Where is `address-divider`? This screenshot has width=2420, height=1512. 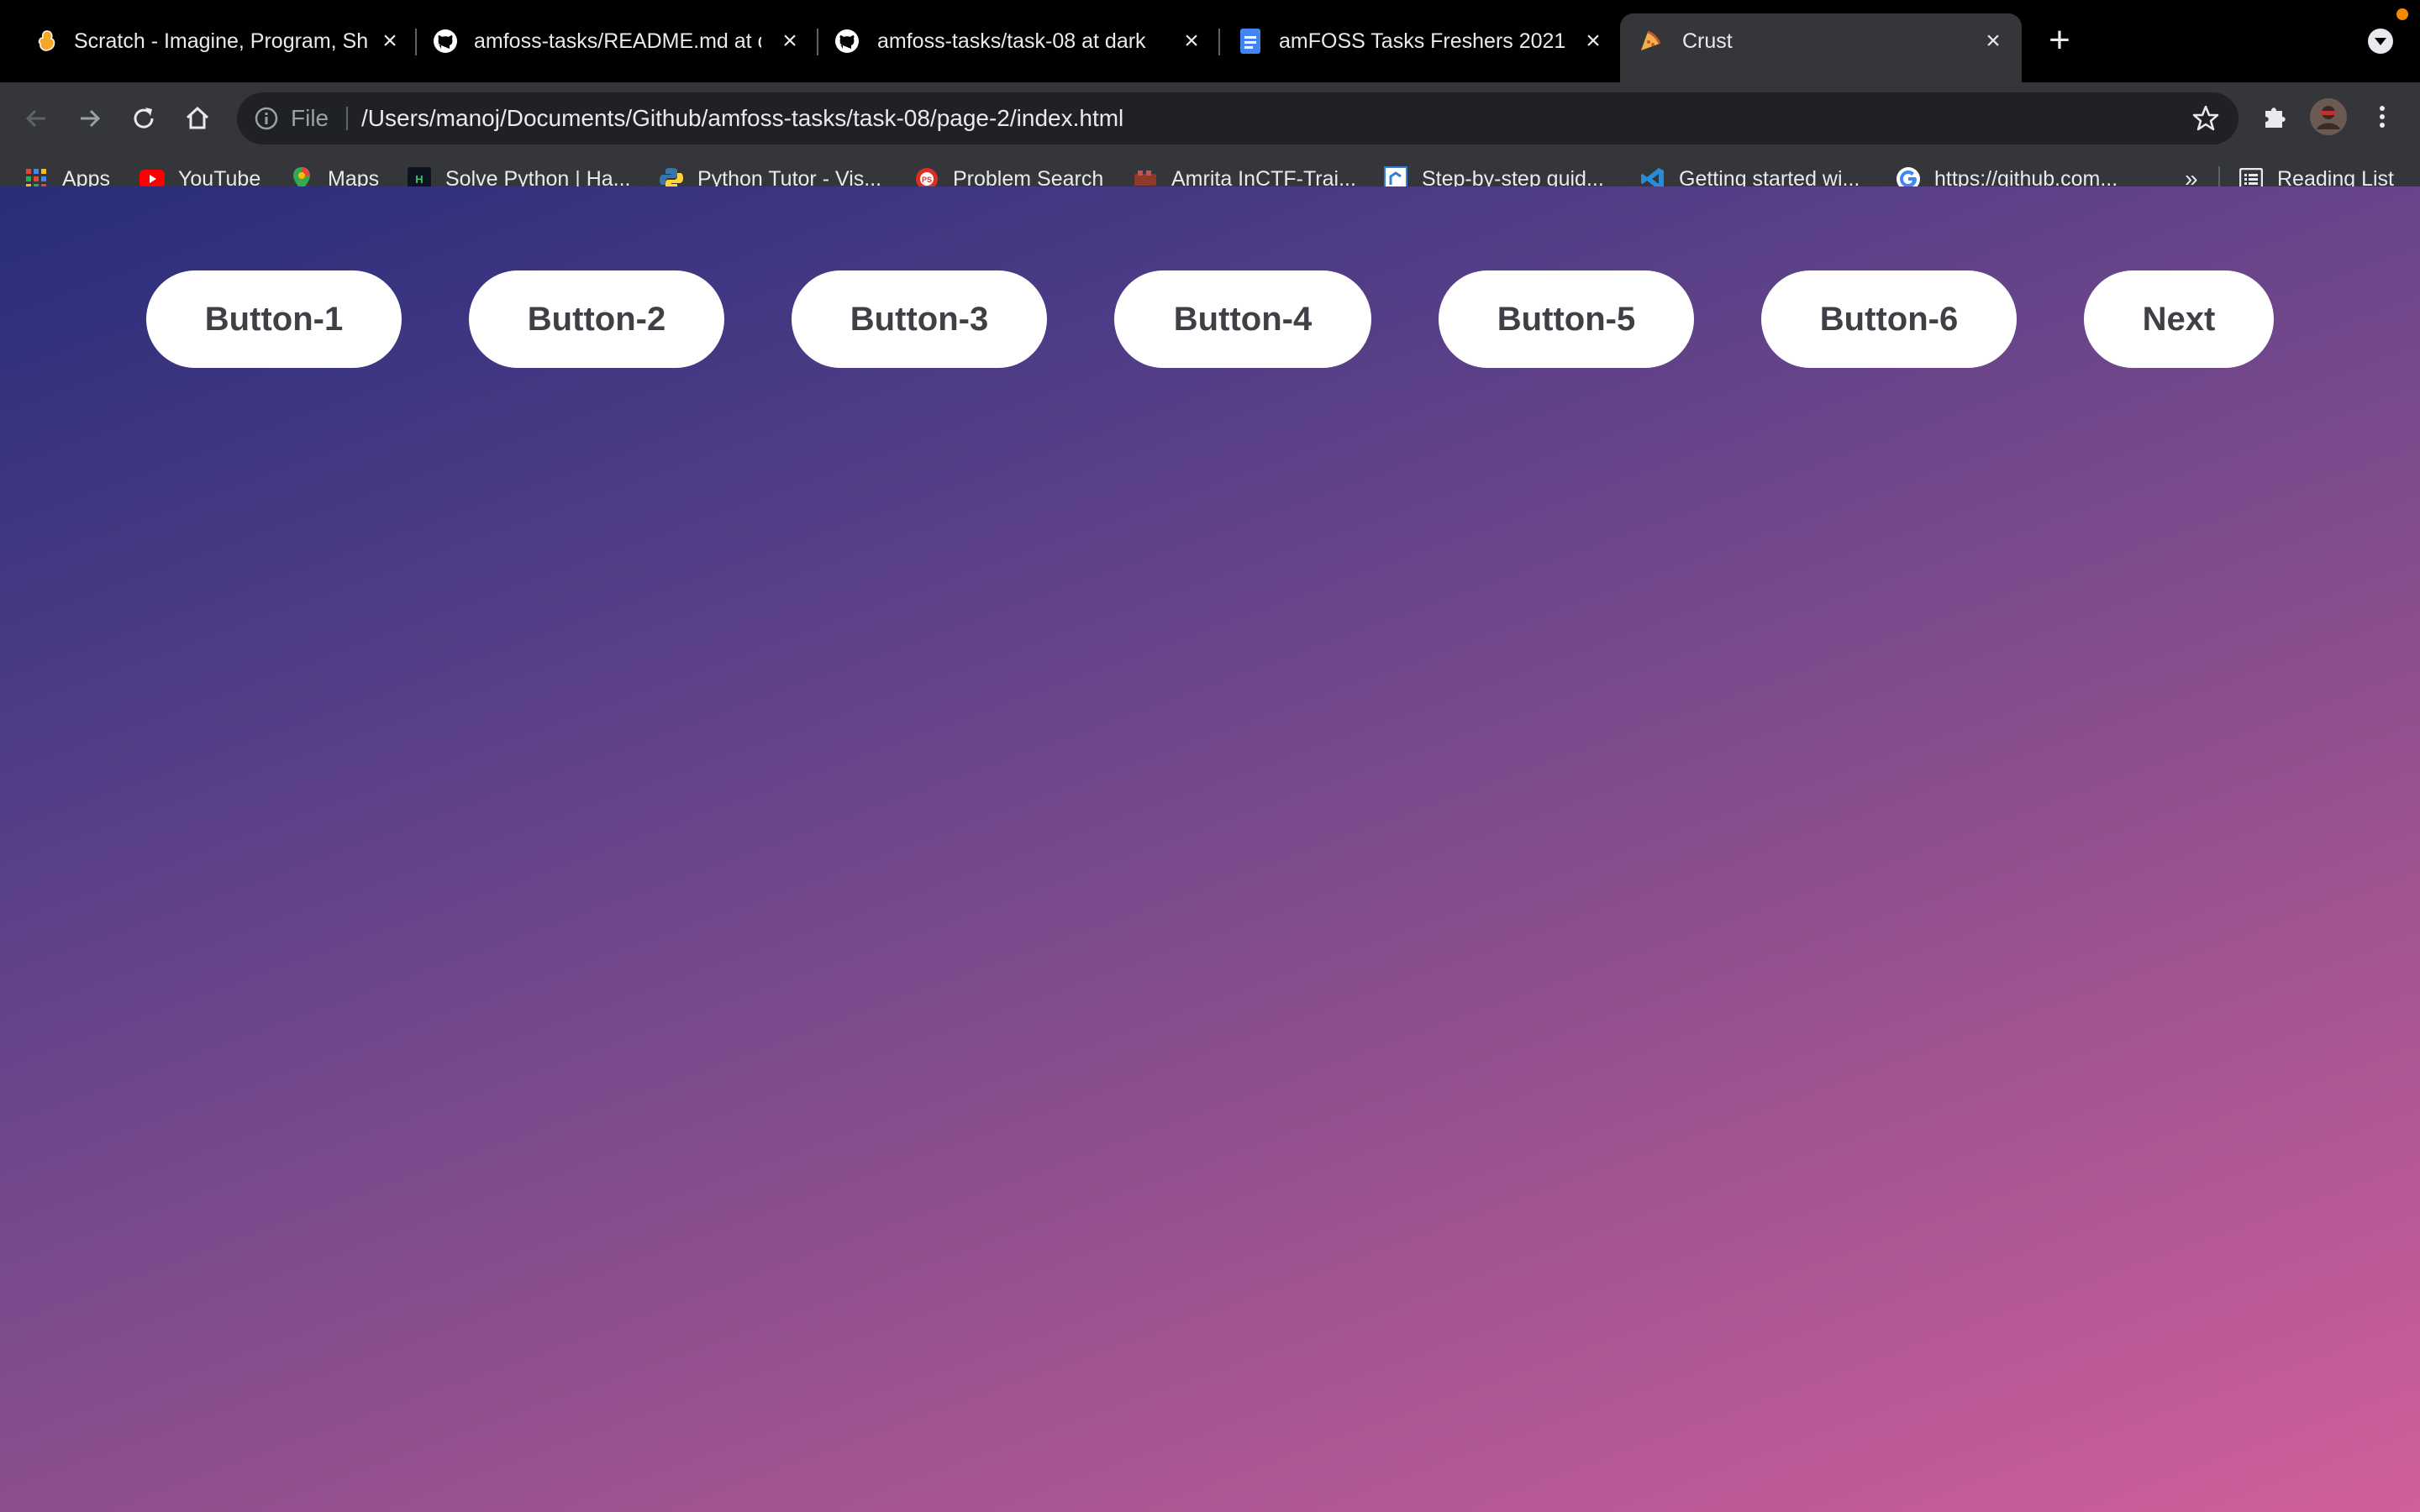
address-divider is located at coordinates (347, 118).